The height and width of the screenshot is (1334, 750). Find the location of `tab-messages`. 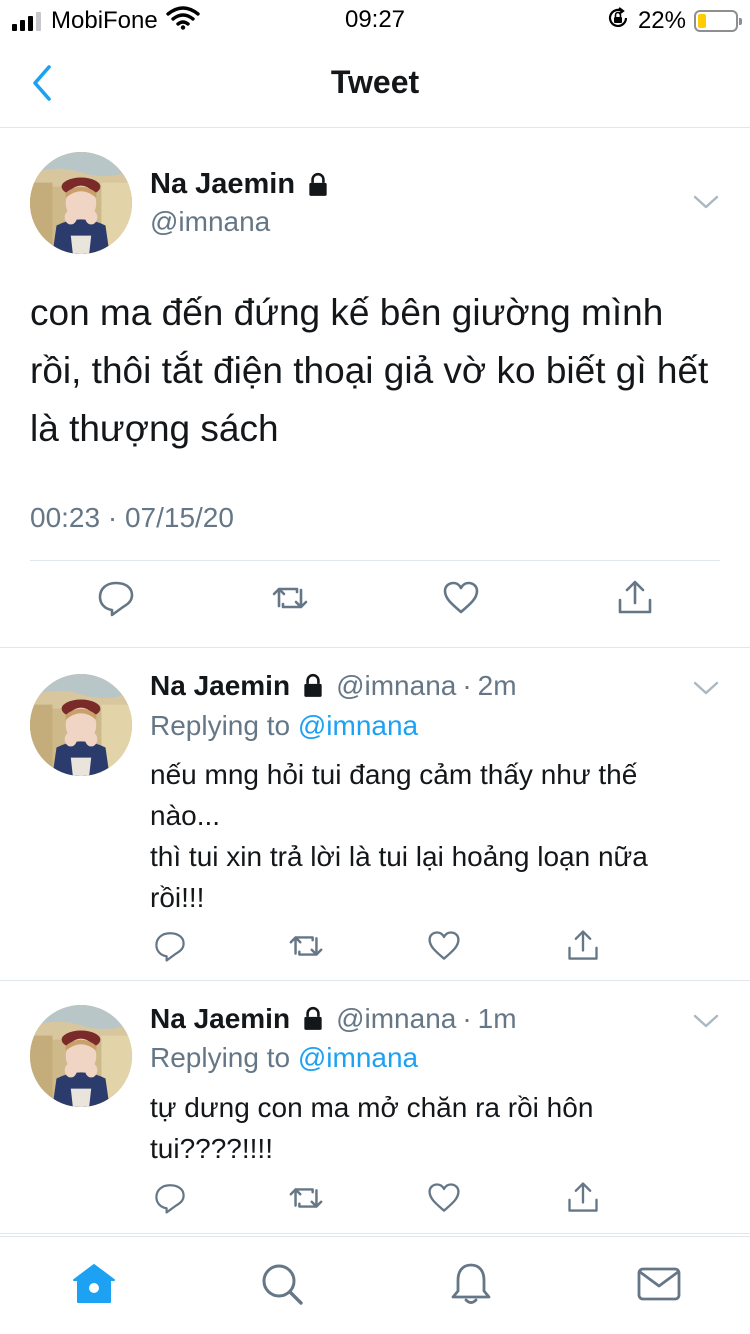

tab-messages is located at coordinates (659, 1284).